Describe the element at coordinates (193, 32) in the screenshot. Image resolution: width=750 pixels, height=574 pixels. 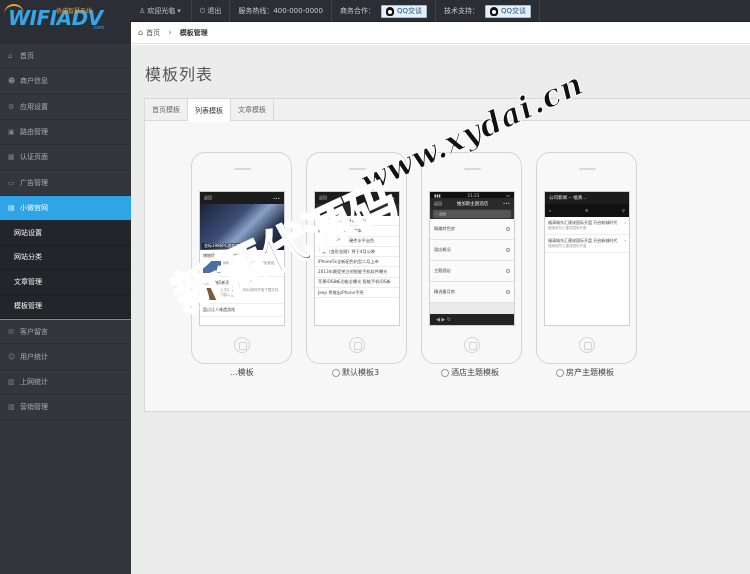
I see `breadcrumb-current: 模板管理` at that location.